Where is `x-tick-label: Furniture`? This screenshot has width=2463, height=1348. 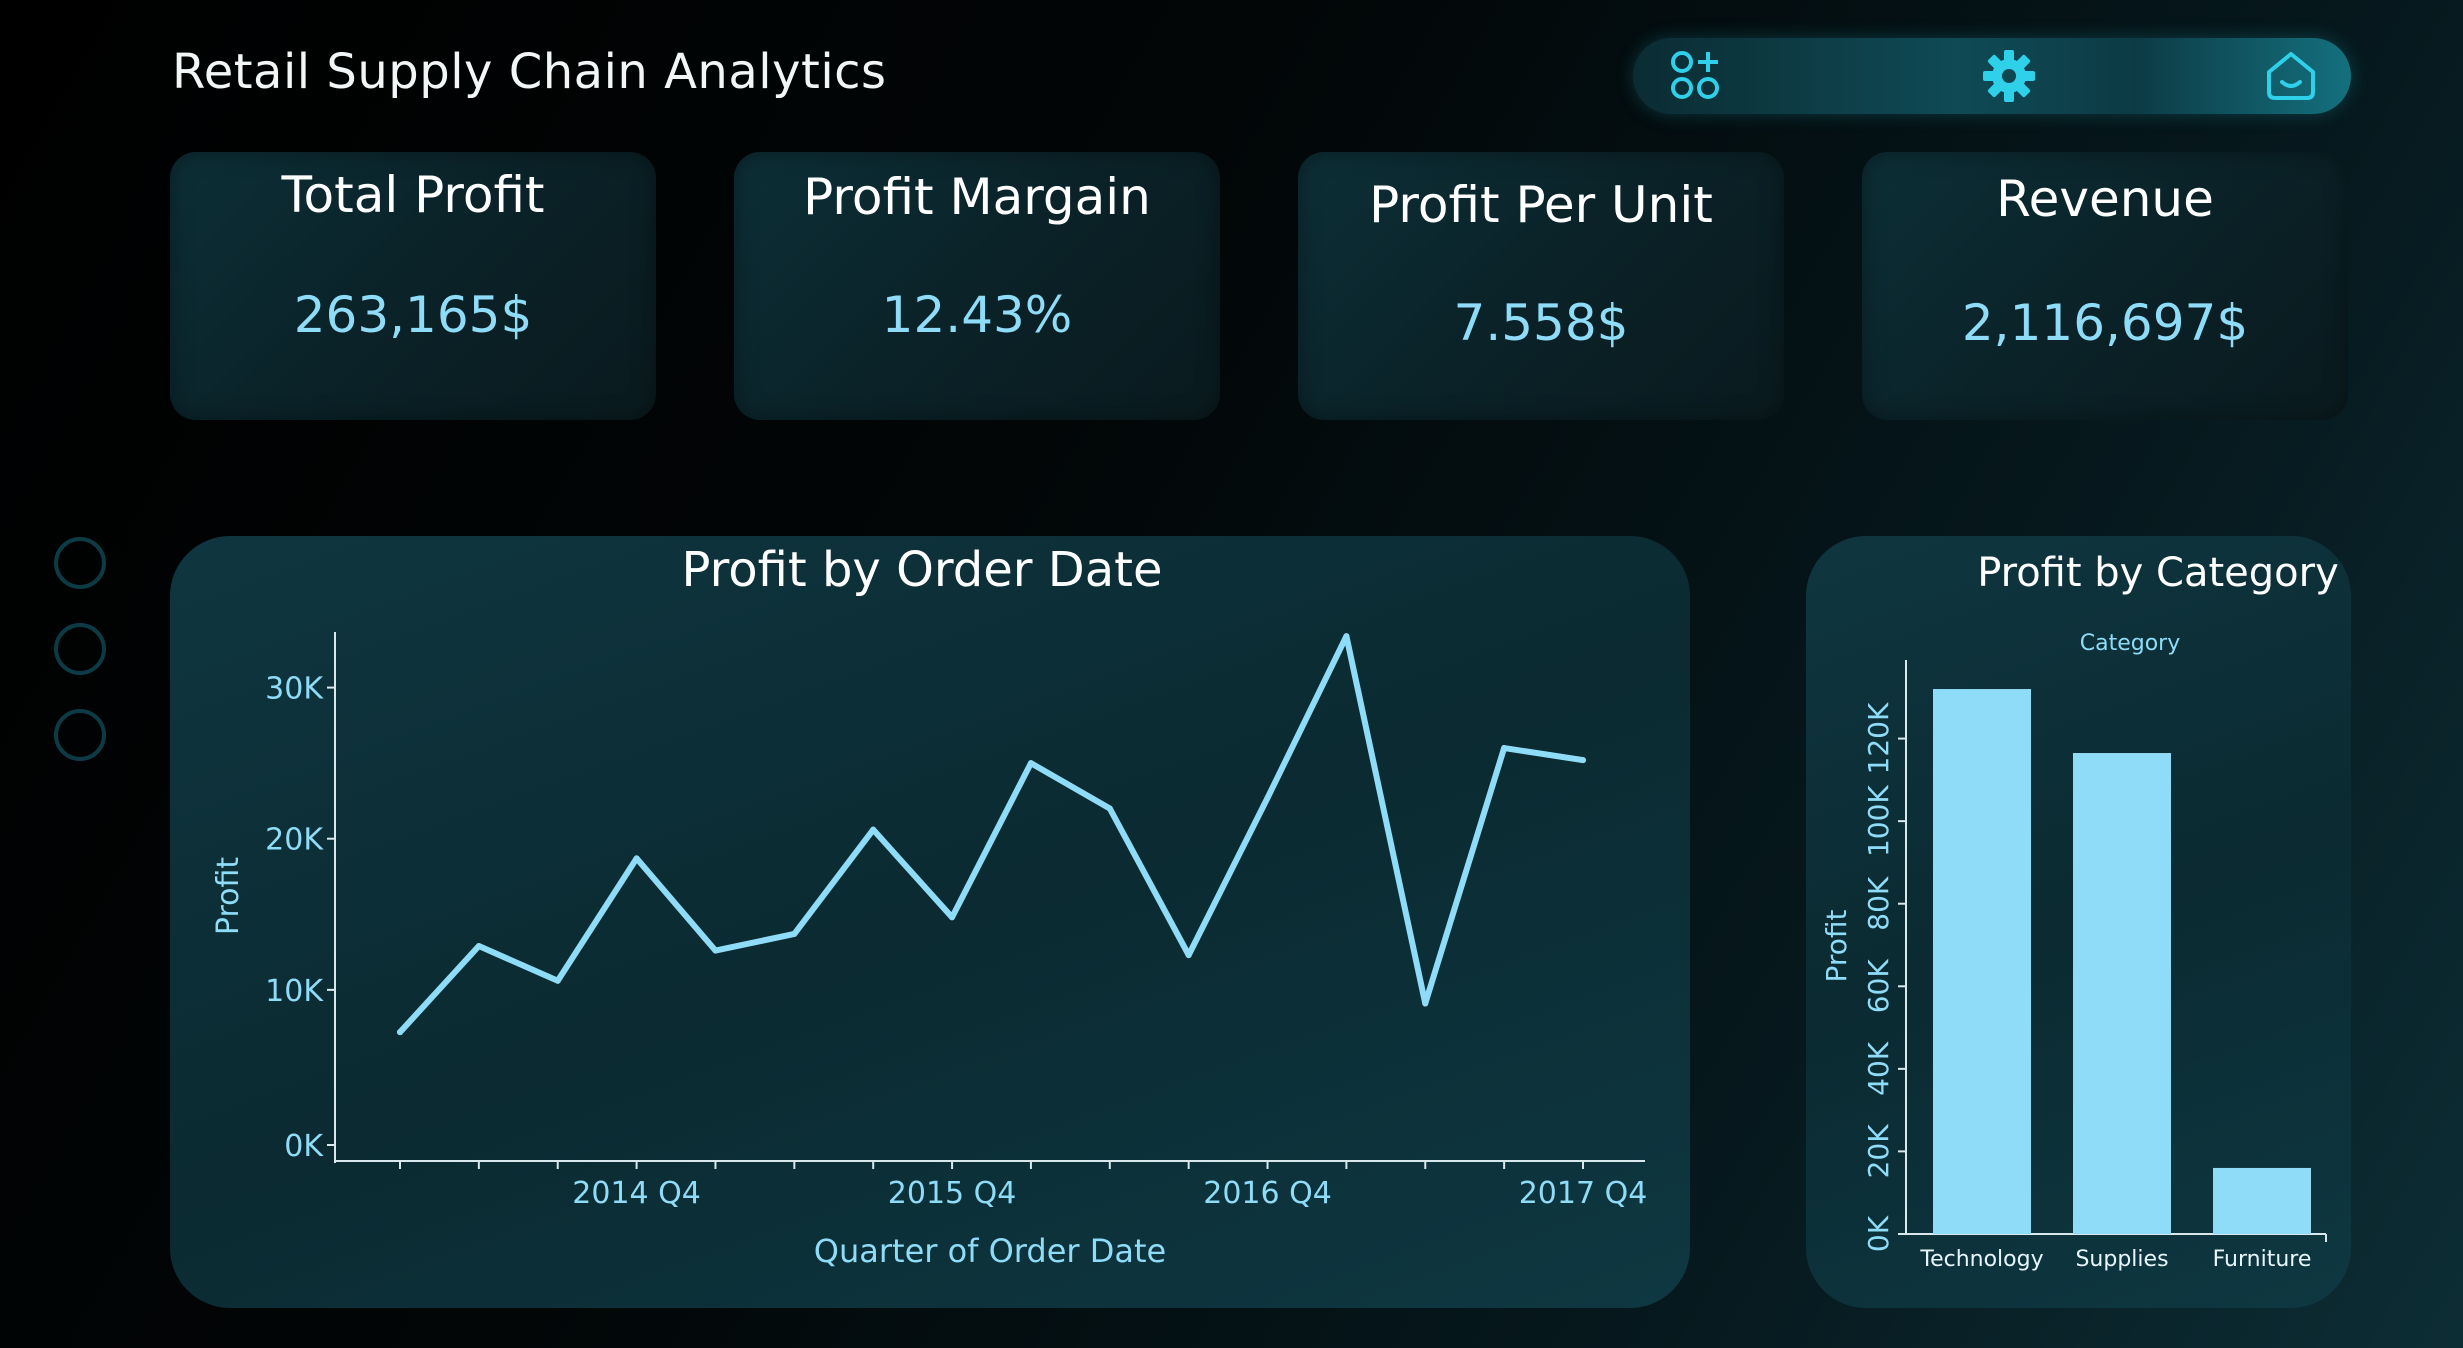 x-tick-label: Furniture is located at coordinates (2262, 1259).